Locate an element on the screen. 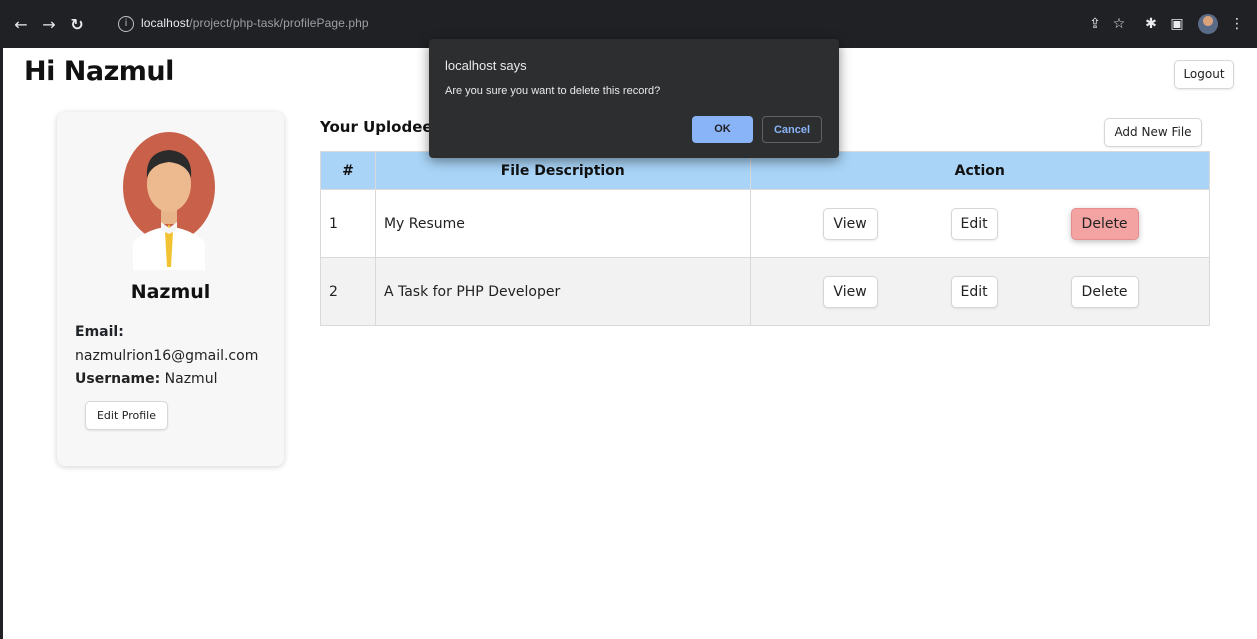 The height and width of the screenshot is (639, 1257). email-value: nazmulrion16@gmail.com is located at coordinates (167, 356).